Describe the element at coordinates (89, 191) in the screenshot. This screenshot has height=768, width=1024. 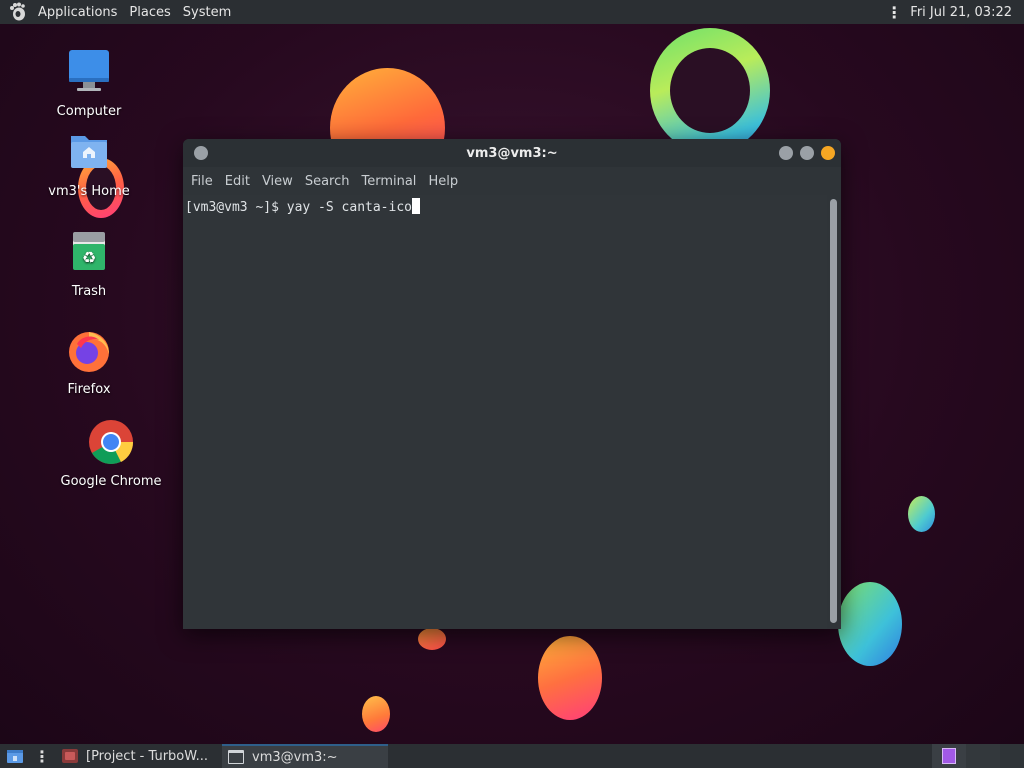
I see `desktop-icon-label: vm3's Home` at that location.